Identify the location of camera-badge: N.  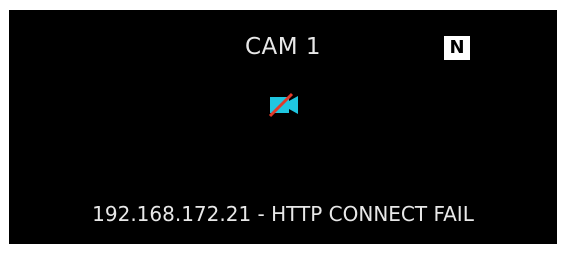
(457, 48).